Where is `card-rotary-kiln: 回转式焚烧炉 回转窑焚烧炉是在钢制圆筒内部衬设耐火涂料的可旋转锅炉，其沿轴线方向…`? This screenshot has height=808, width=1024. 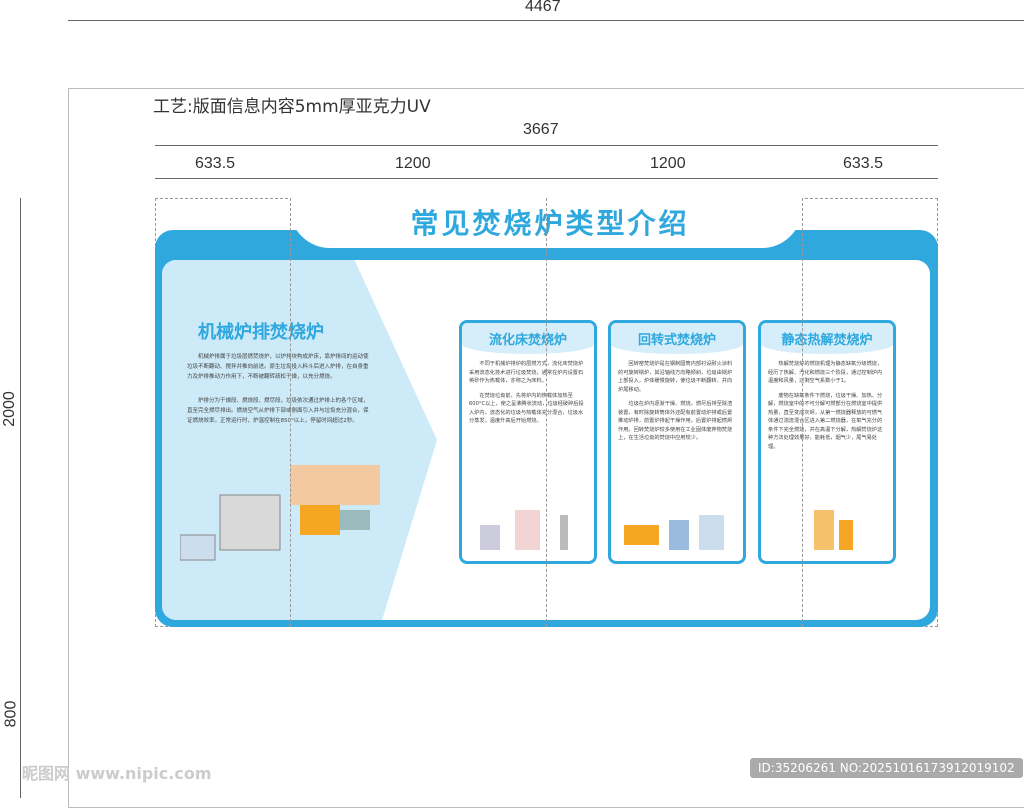 card-rotary-kiln: 回转式焚烧炉 回转窑焚烧炉是在钢制圆筒内部衬设耐火涂料的可旋转锅炉，其沿轴线方向… is located at coordinates (677, 442).